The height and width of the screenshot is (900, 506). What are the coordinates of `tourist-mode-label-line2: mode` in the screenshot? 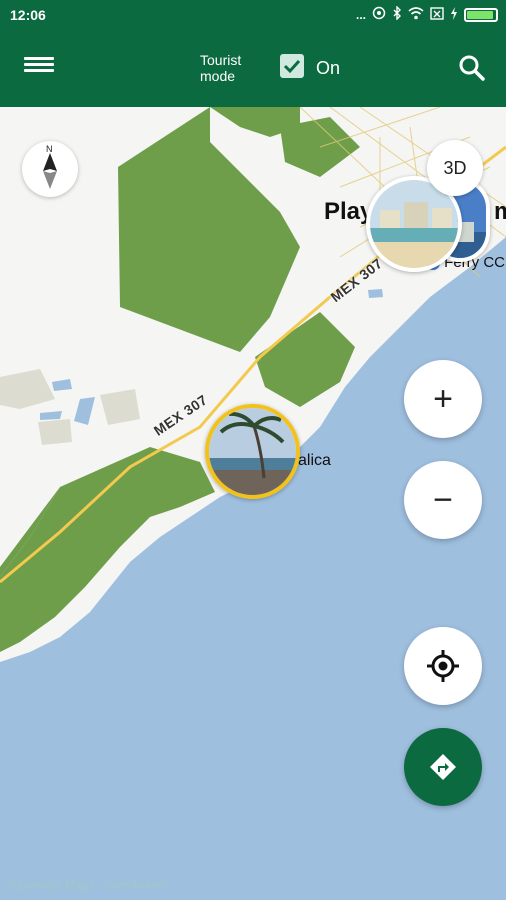 It's located at (218, 76).